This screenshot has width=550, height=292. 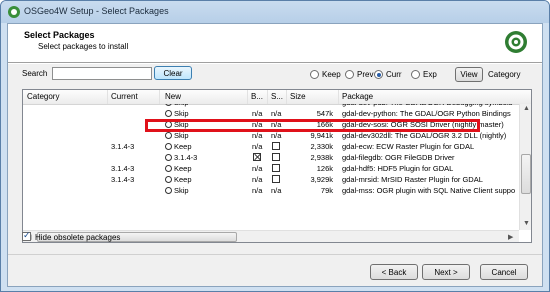 What do you see at coordinates (526, 108) in the screenshot?
I see `scroll-up-icon: ▲` at bounding box center [526, 108].